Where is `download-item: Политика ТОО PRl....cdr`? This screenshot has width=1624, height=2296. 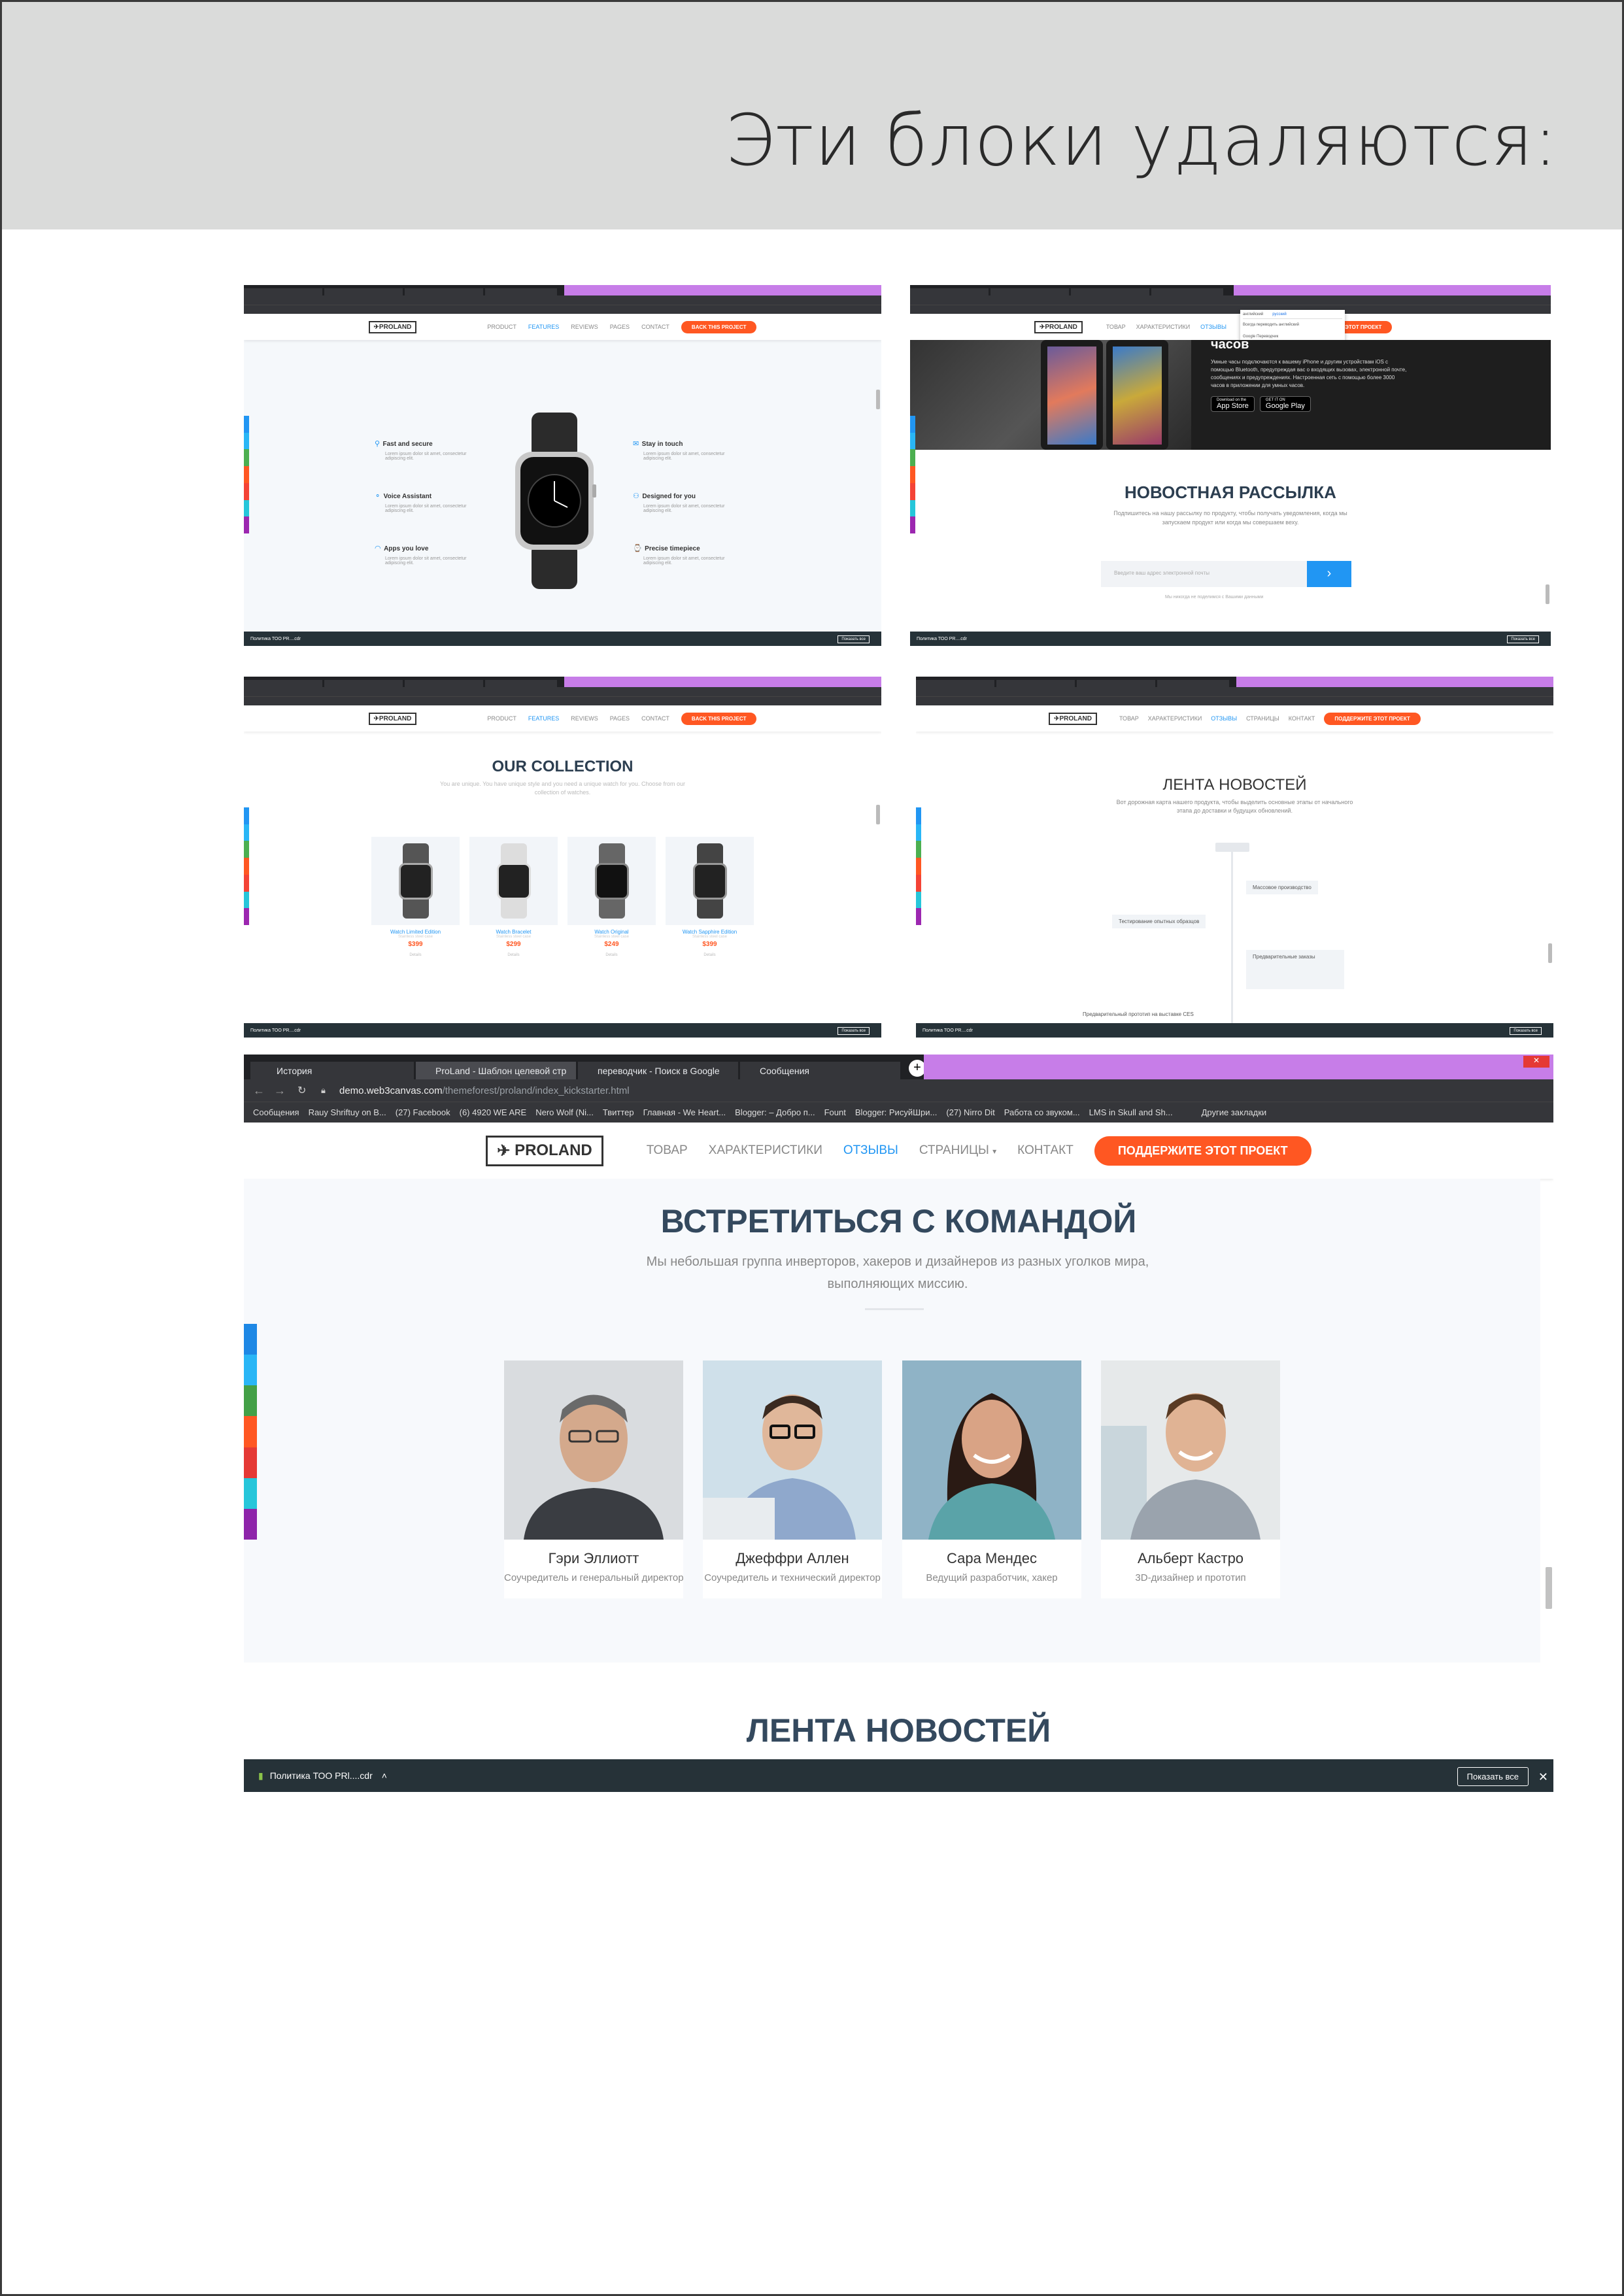
download-item: Политика ТОО PRl....cdr is located at coordinates (321, 1776).